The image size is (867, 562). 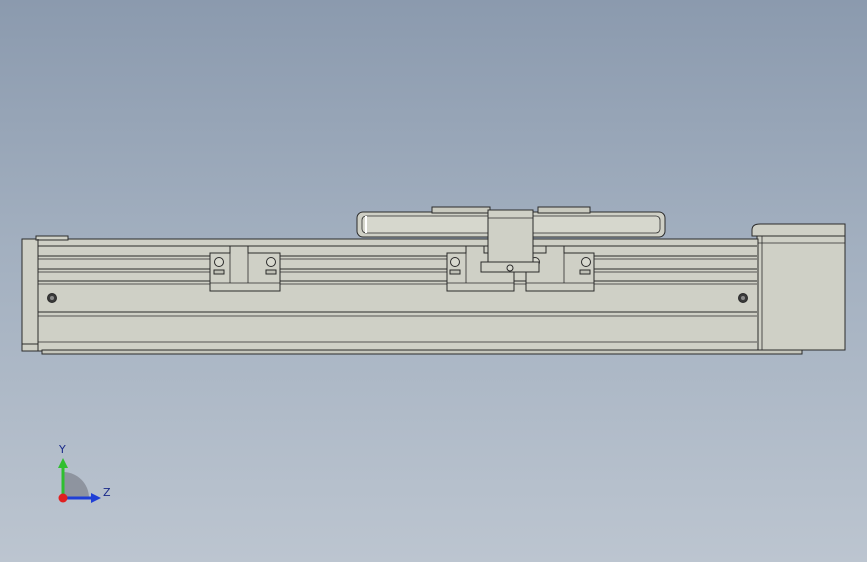 I want to click on z-axis-label: Z, so click(x=107, y=492).